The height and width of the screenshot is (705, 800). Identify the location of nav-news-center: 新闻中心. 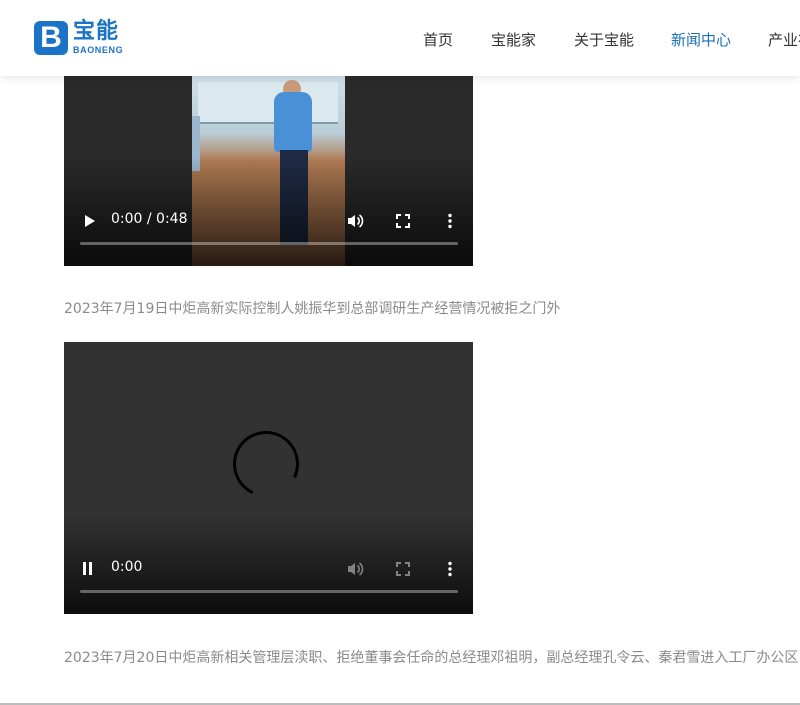
(701, 39).